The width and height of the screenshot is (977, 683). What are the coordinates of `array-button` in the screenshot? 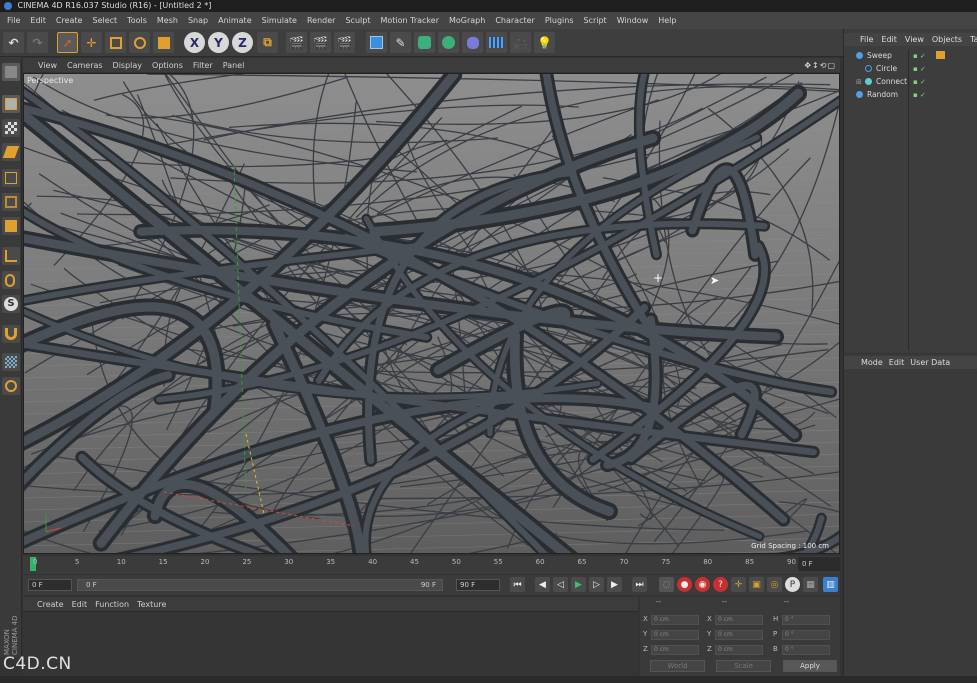 It's located at (448, 42).